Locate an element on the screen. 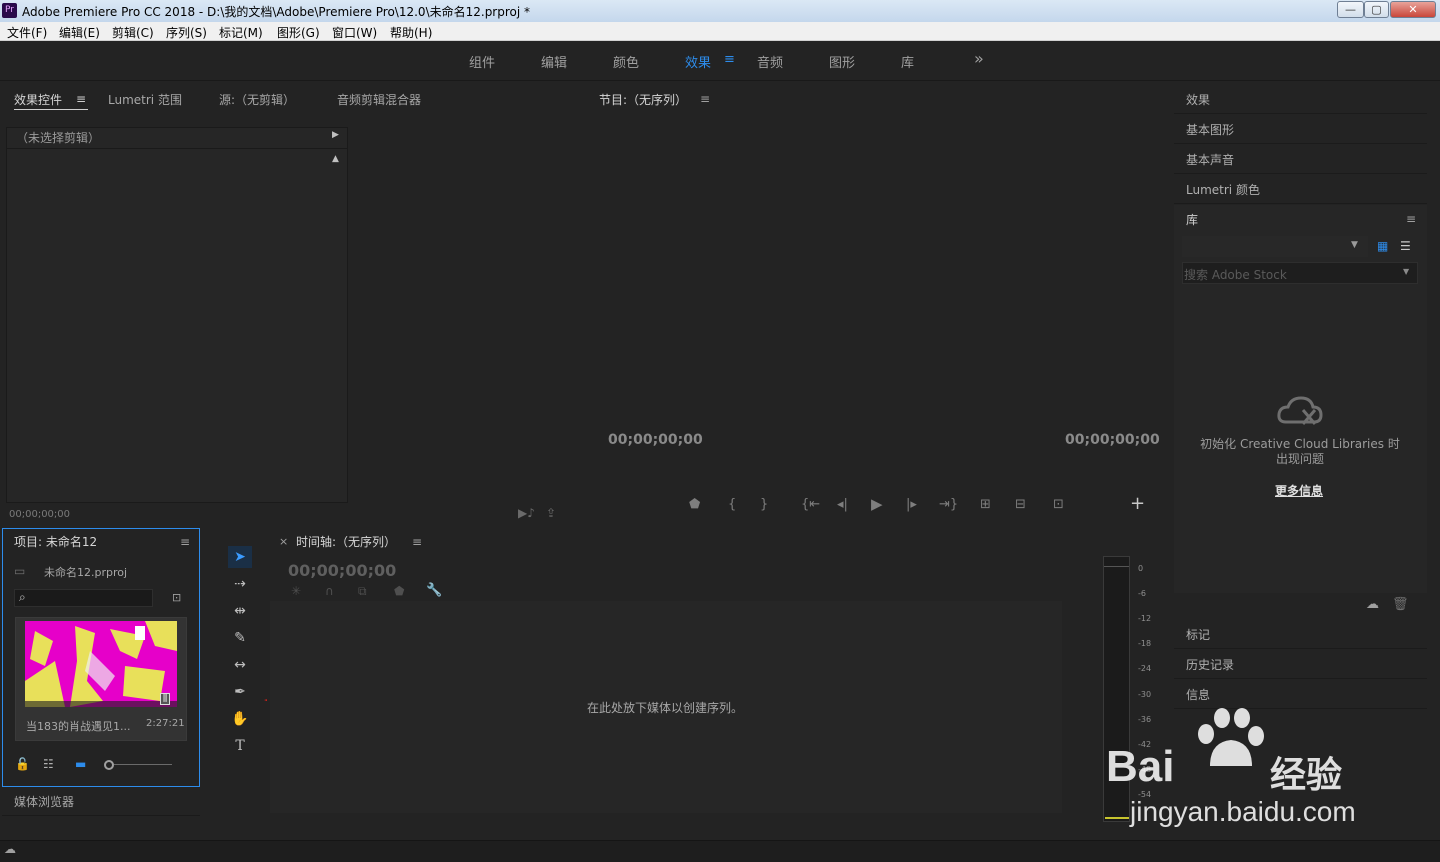  meter-label: -36 is located at coordinates (1145, 719).